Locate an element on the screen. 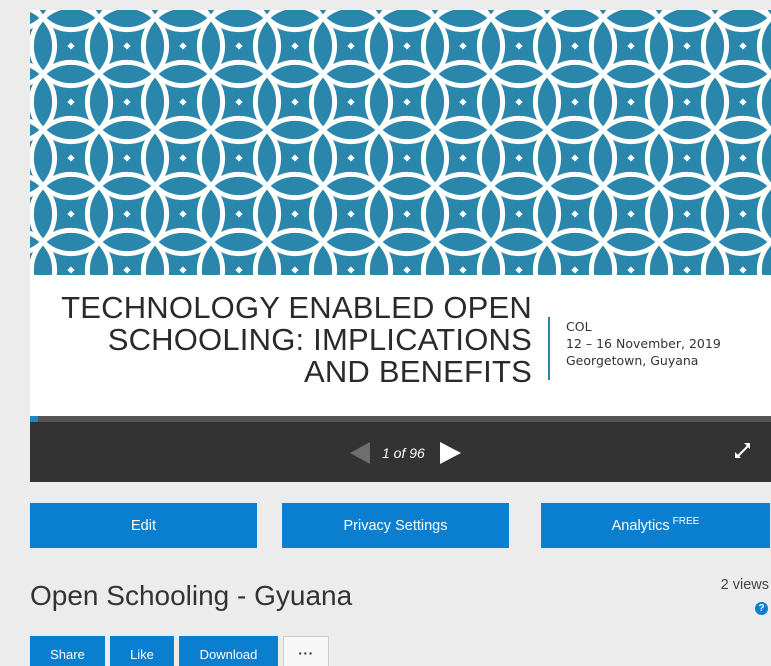 The width and height of the screenshot is (771, 666). next-slide-button is located at coordinates (450, 453).